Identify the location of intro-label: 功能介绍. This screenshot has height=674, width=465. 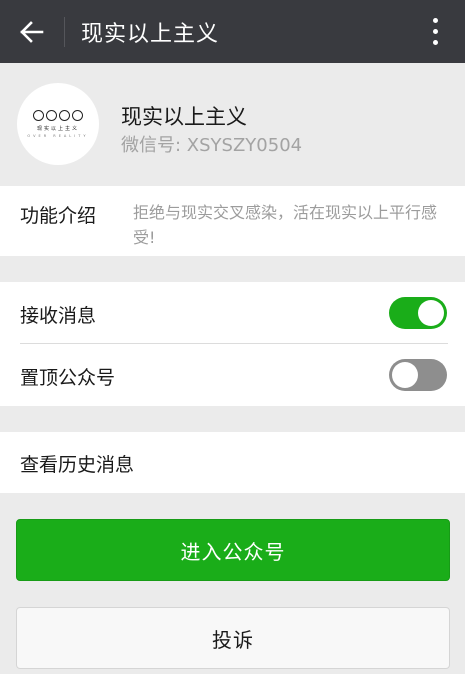
(58, 216).